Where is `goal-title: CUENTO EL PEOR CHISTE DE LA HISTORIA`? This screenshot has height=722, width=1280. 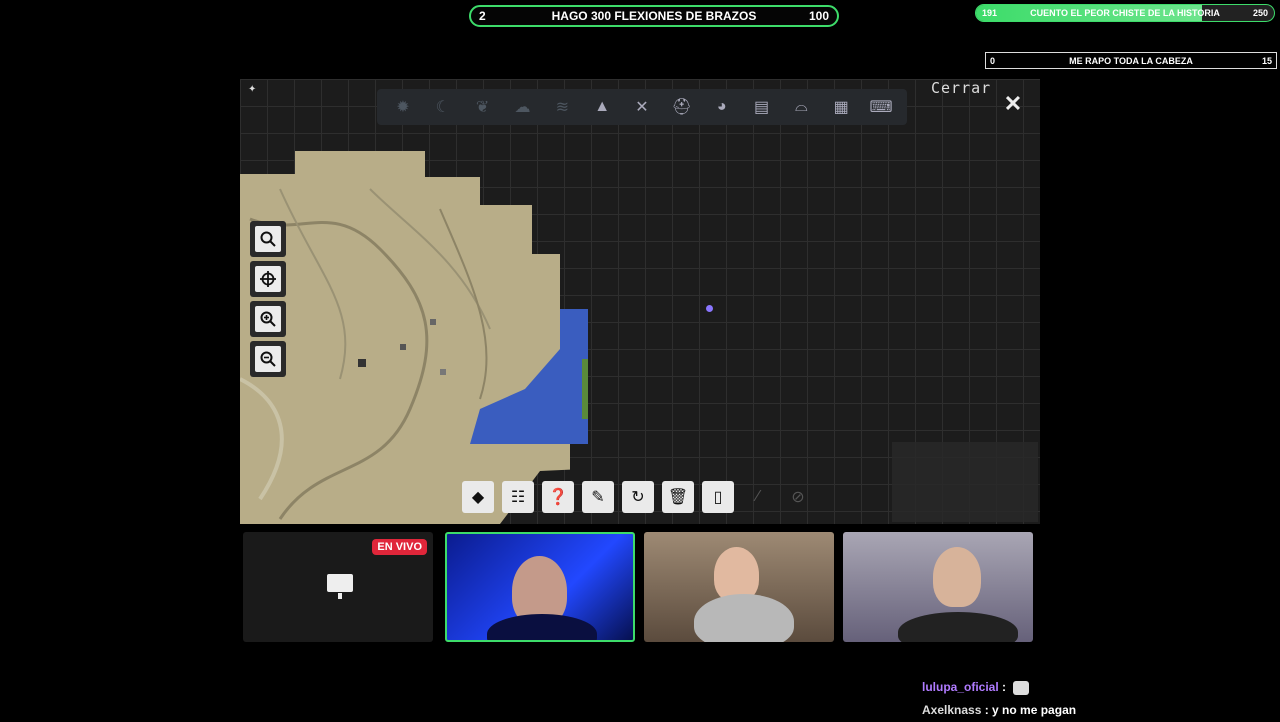 goal-title: CUENTO EL PEOR CHISTE DE LA HISTORIA is located at coordinates (1125, 13).